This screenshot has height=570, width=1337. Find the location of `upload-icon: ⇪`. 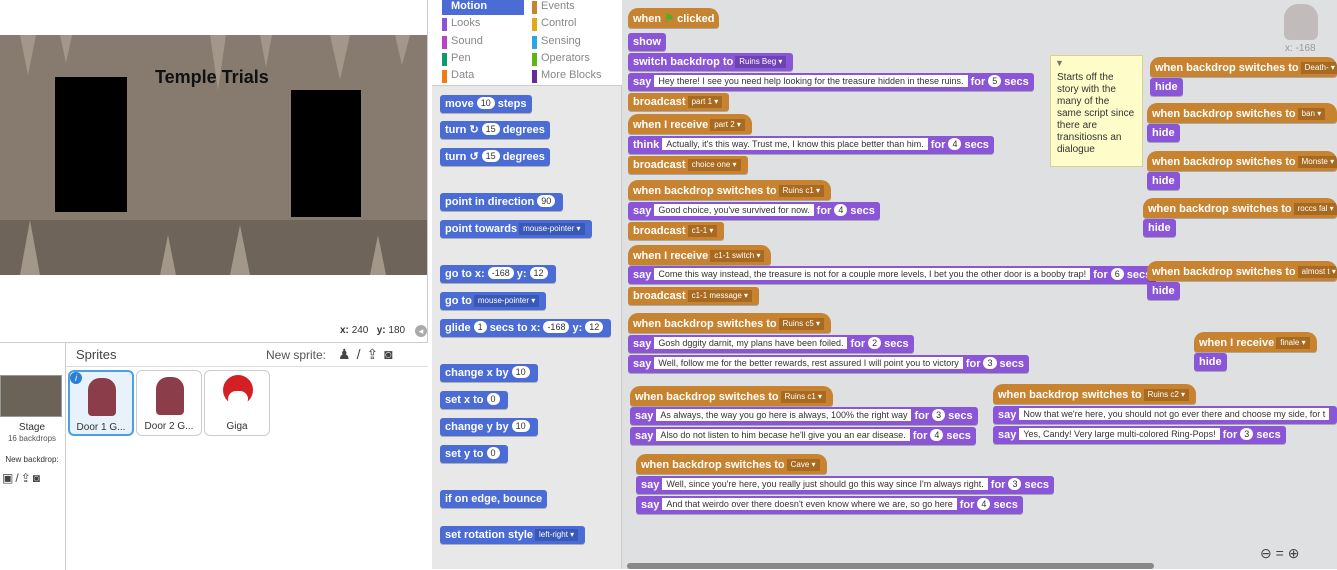

upload-icon: ⇪ is located at coordinates (27, 478).